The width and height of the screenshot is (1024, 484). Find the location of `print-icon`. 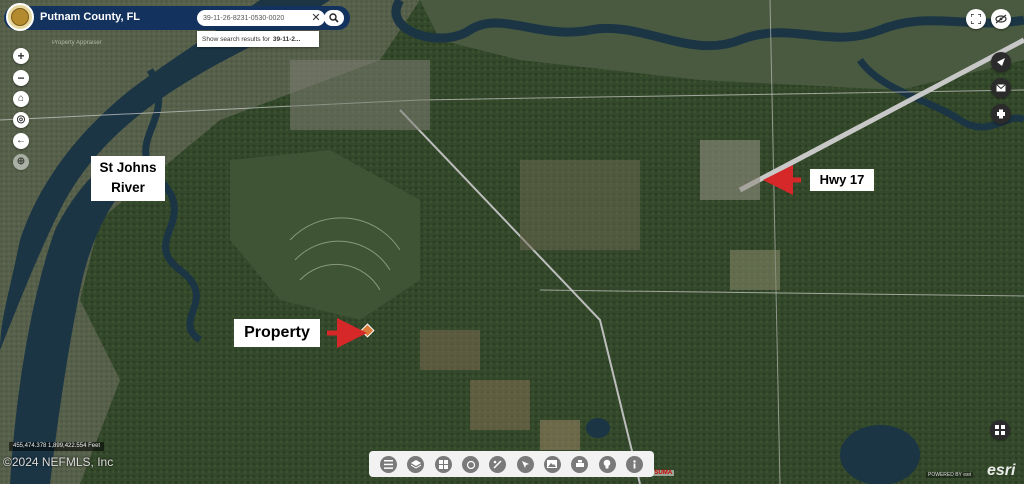

print-icon is located at coordinates (1001, 114).